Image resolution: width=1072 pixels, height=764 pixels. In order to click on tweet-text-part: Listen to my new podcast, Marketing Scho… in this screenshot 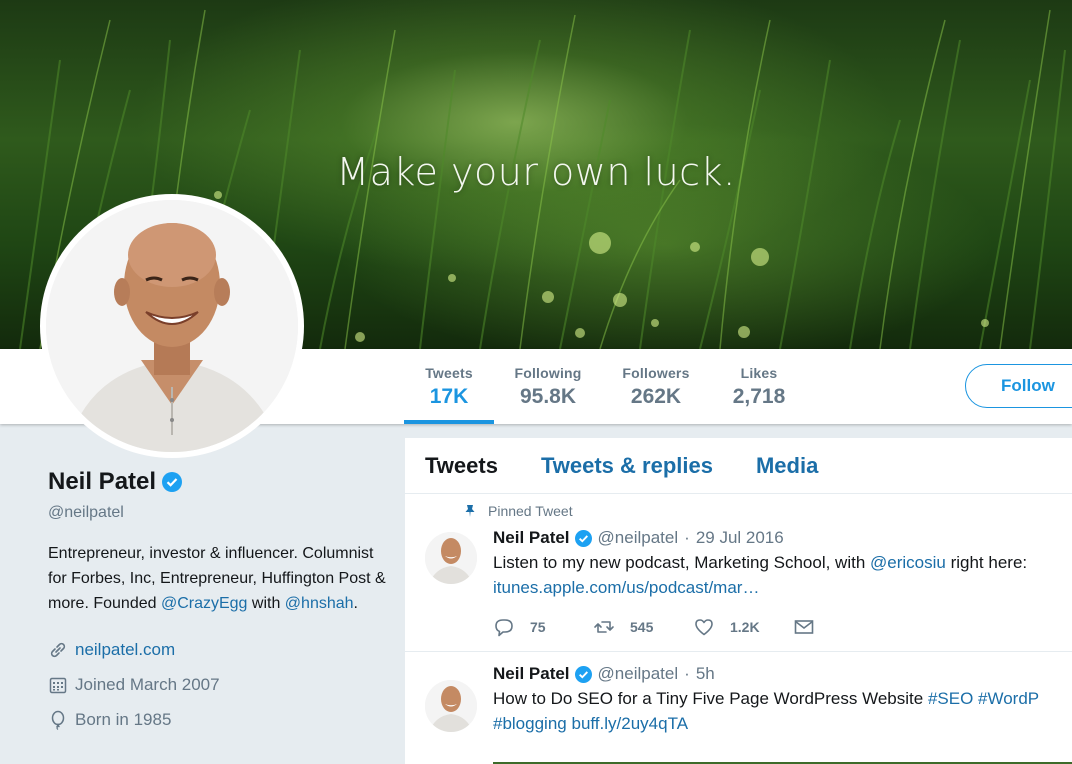, I will do `click(682, 562)`.